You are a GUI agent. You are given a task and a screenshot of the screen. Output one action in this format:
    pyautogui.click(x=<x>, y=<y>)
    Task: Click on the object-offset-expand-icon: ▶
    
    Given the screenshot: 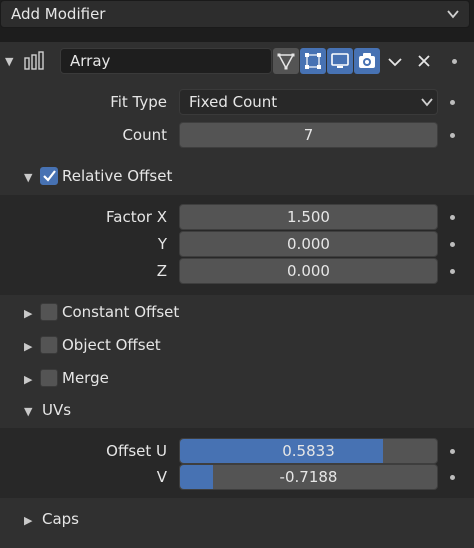 What is the action you would take?
    pyautogui.click(x=28, y=346)
    